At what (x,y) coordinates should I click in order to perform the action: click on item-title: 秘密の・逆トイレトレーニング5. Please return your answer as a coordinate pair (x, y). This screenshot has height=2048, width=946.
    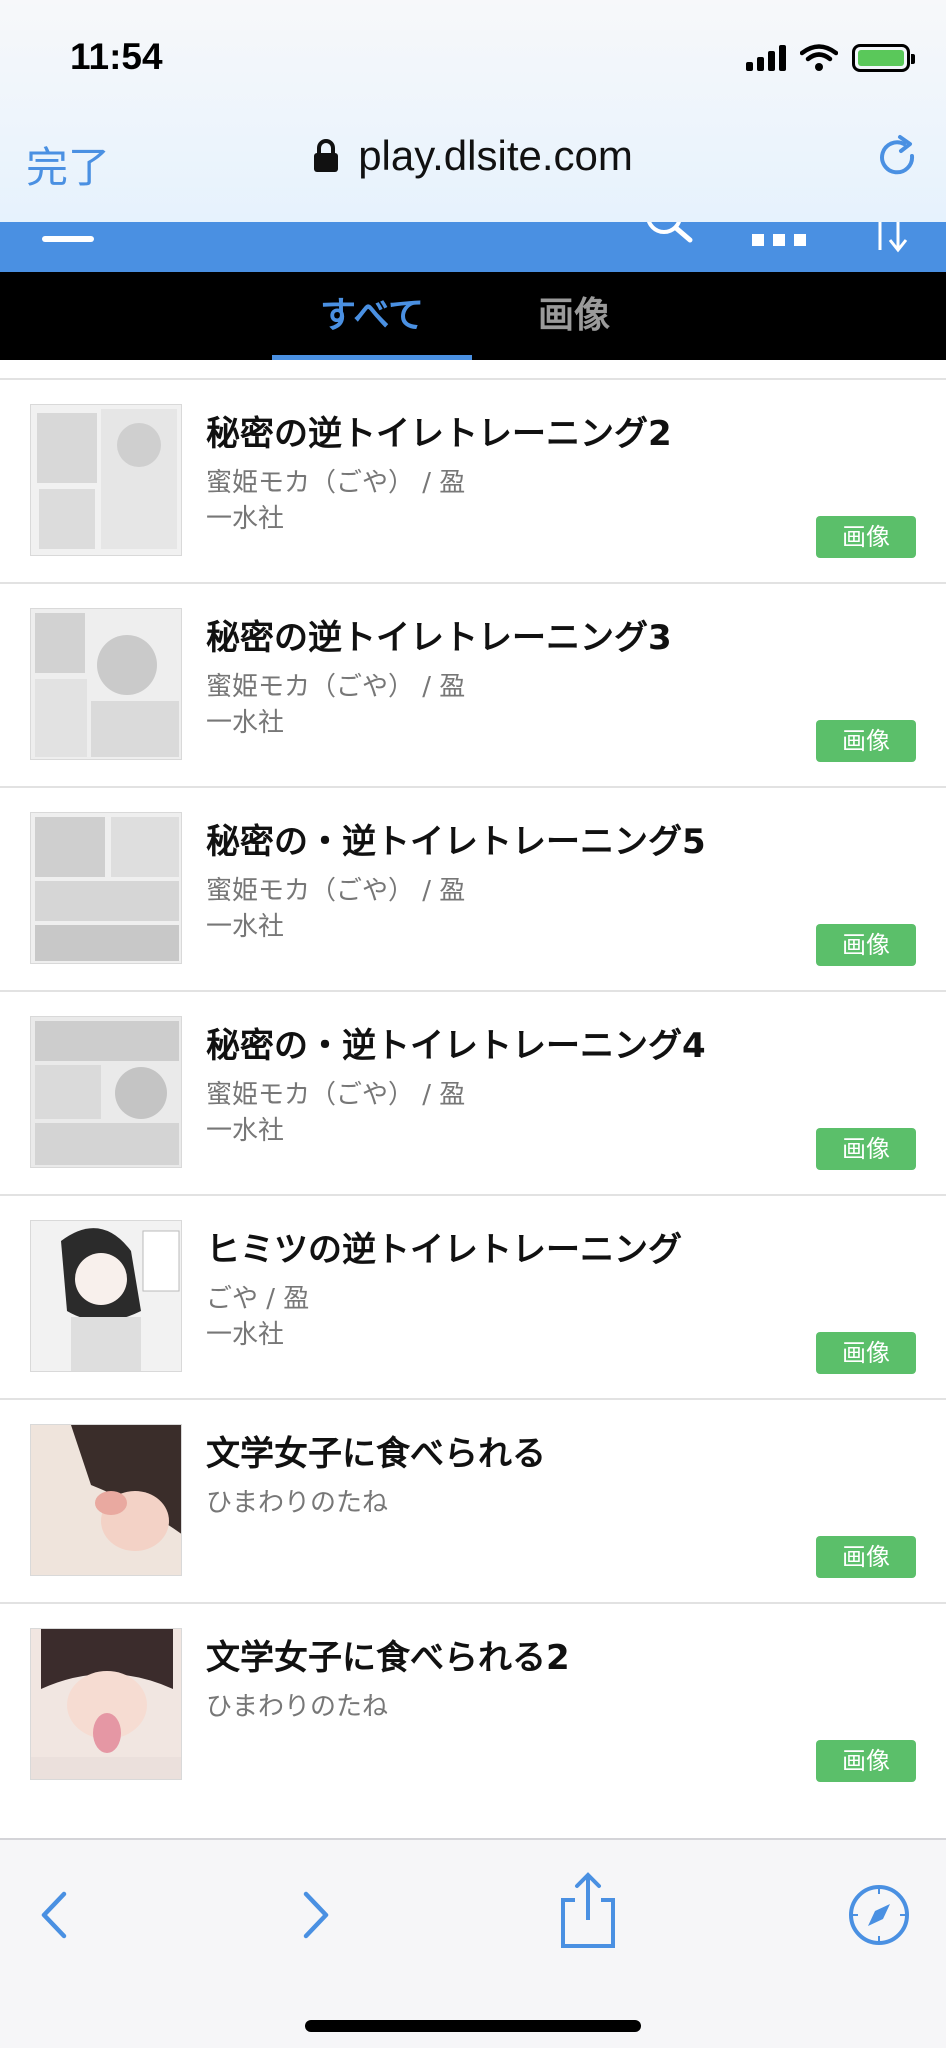
    Looking at the image, I should click on (456, 842).